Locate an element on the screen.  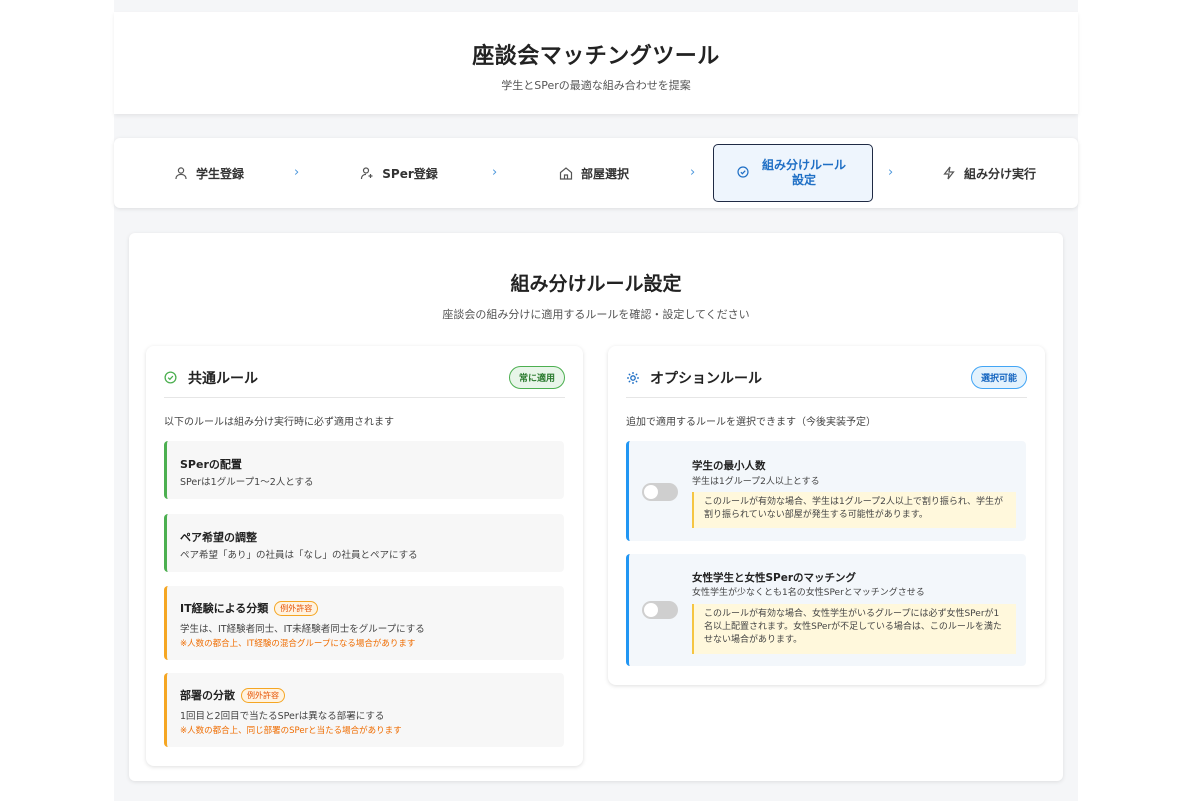
step-sper-registration: SPer登録 is located at coordinates (399, 173).